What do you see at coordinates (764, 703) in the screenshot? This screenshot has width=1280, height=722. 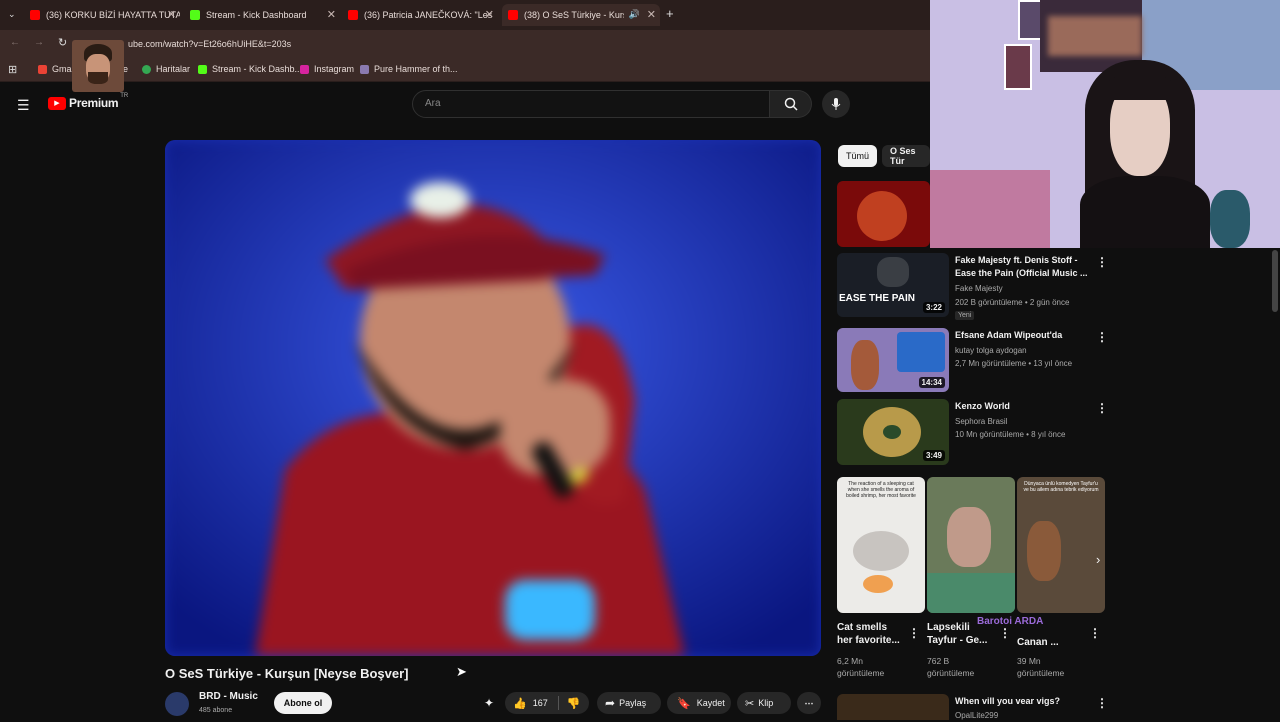 I see `clip-button: ✂ Klip` at bounding box center [764, 703].